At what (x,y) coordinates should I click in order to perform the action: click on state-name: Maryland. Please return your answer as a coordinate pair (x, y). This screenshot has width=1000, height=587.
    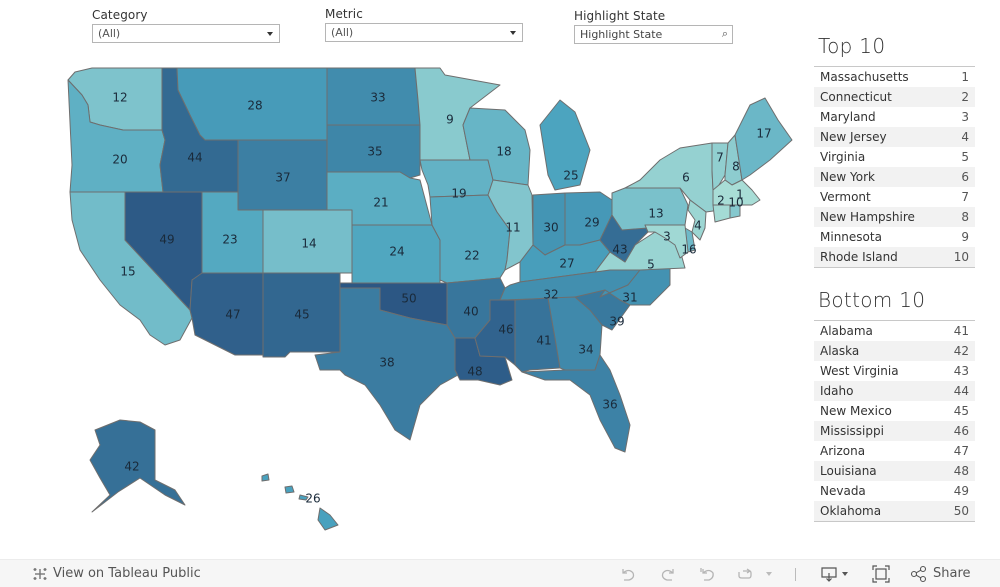
    Looking at the image, I should click on (848, 117).